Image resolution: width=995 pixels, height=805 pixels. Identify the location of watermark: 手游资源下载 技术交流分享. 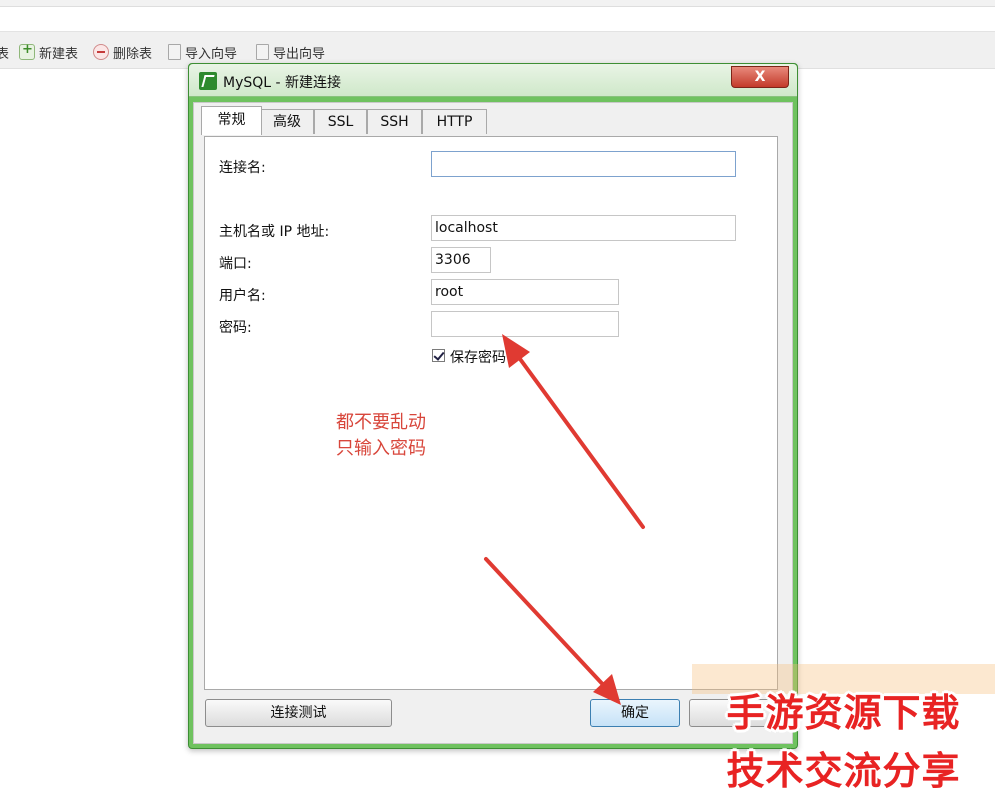
(843, 734).